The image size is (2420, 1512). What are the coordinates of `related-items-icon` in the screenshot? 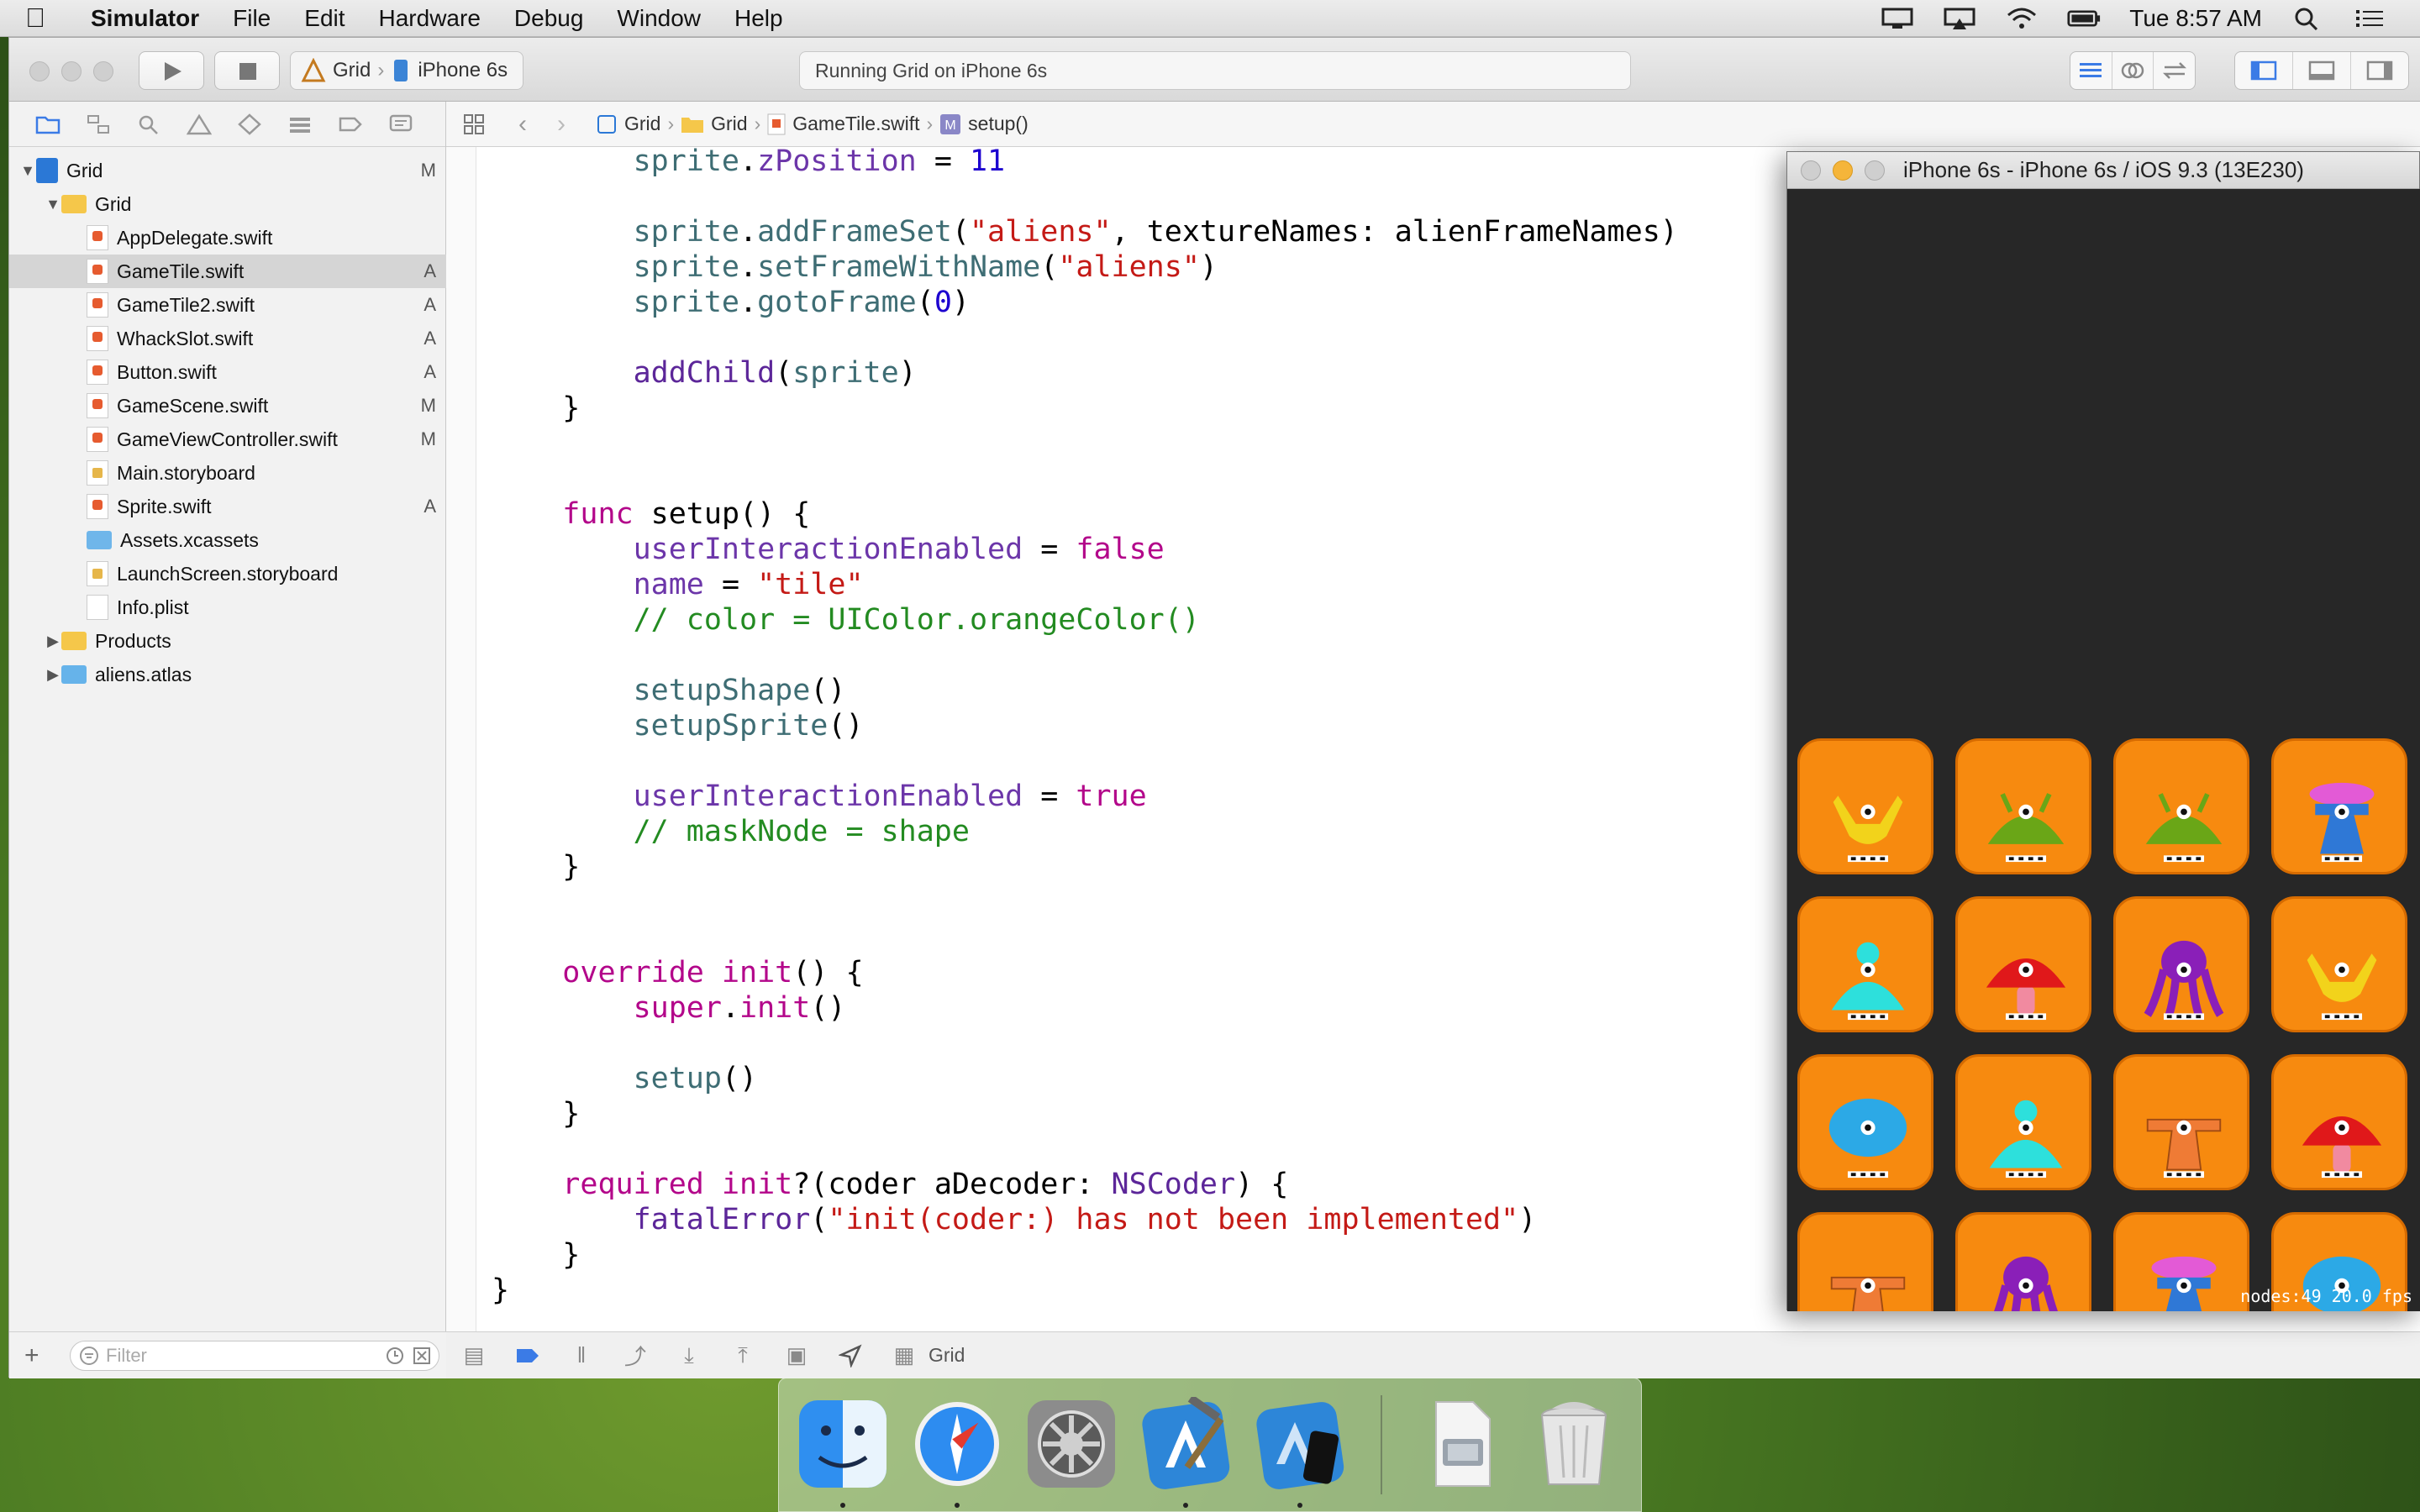 It's located at (474, 124).